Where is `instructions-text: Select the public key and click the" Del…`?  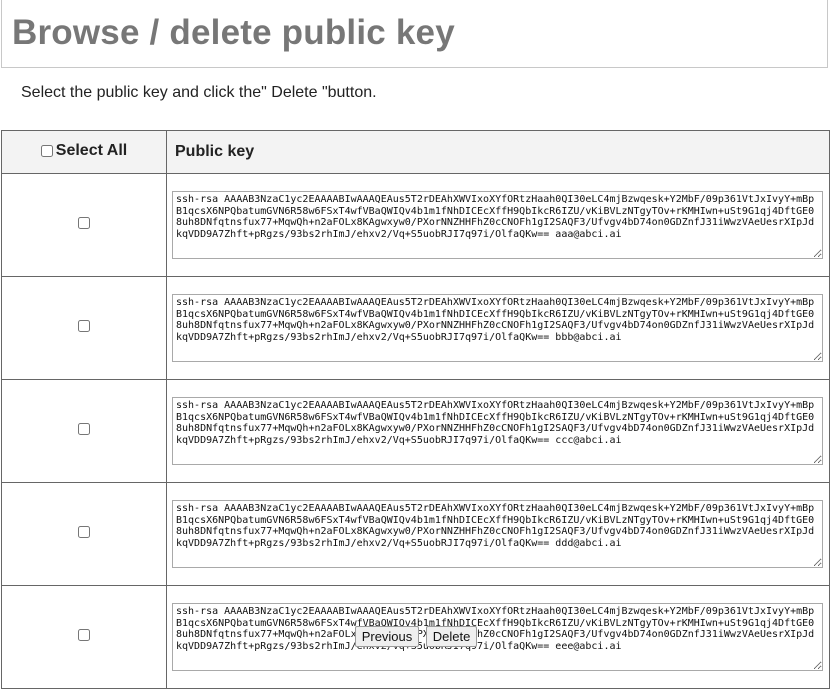
instructions-text: Select the public key and click the" Del… is located at coordinates (199, 92).